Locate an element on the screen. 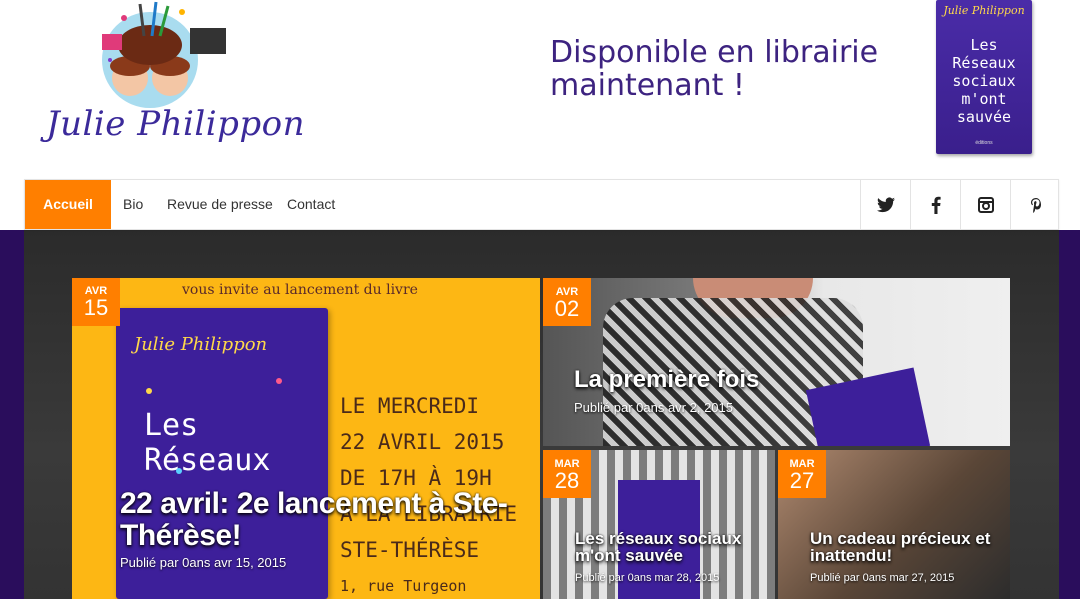 The height and width of the screenshot is (599, 1080). date-badge: MAR 27 is located at coordinates (802, 474).